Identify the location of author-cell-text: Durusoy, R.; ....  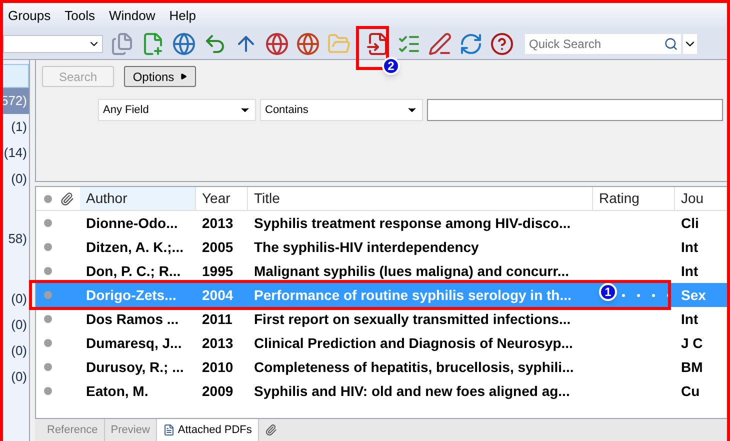
(135, 367).